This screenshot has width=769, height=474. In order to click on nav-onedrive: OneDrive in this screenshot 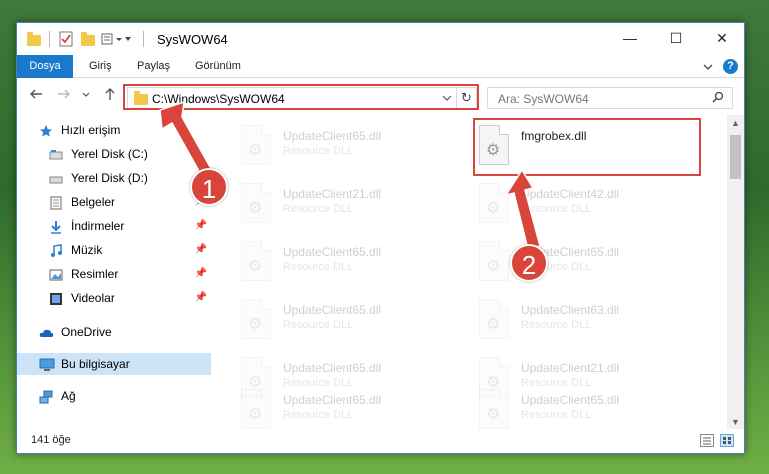, I will do `click(114, 332)`.